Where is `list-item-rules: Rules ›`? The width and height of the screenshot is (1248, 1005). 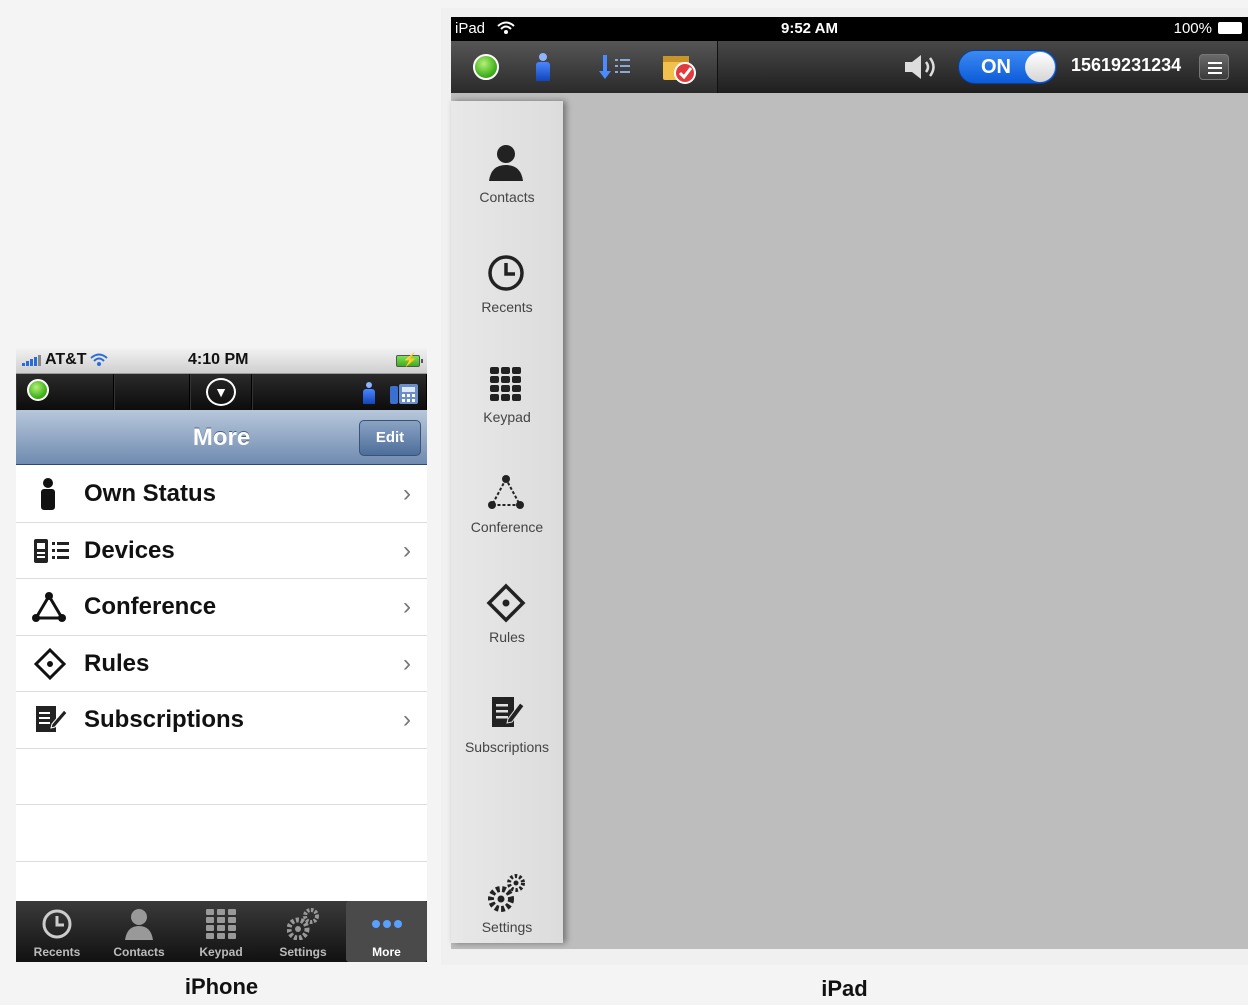
list-item-rules: Rules › is located at coordinates (221, 664).